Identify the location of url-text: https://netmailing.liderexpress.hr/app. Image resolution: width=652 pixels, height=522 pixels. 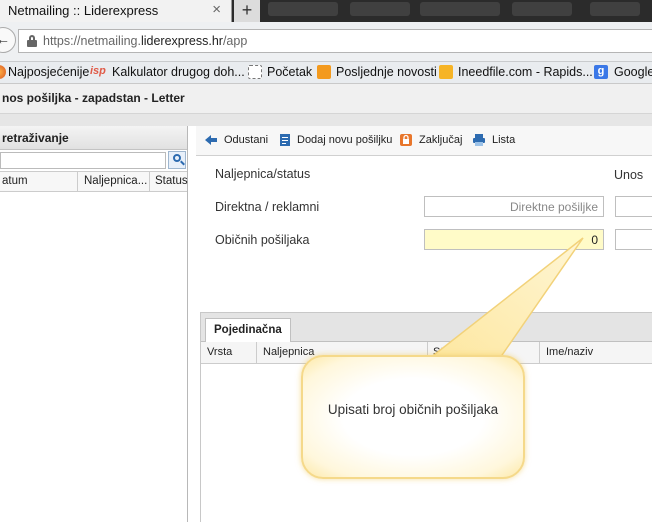
(145, 41).